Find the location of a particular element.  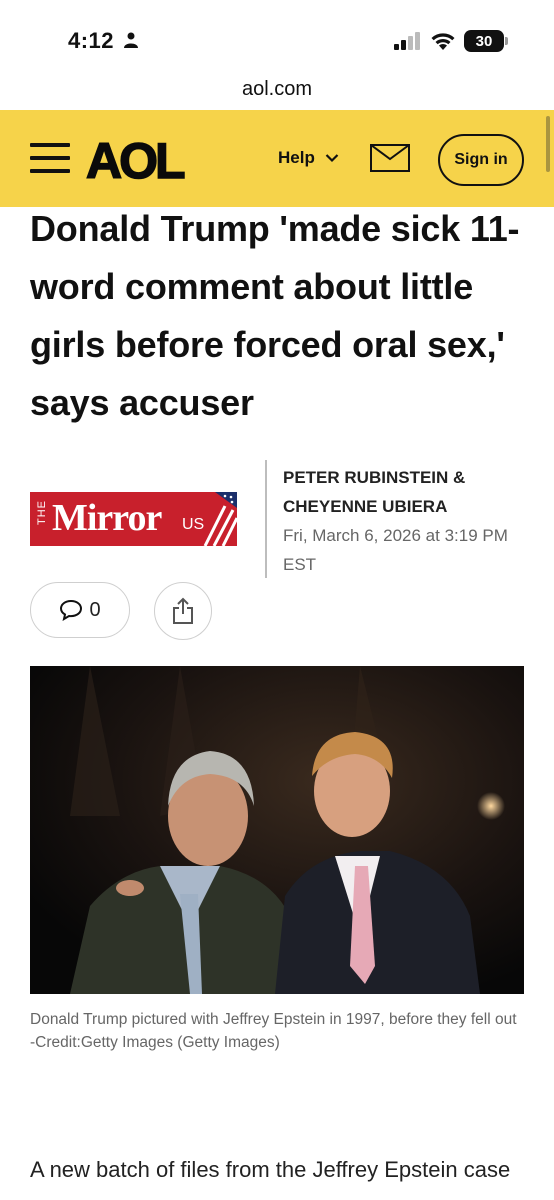

chevron-down-icon is located at coordinates (332, 158).